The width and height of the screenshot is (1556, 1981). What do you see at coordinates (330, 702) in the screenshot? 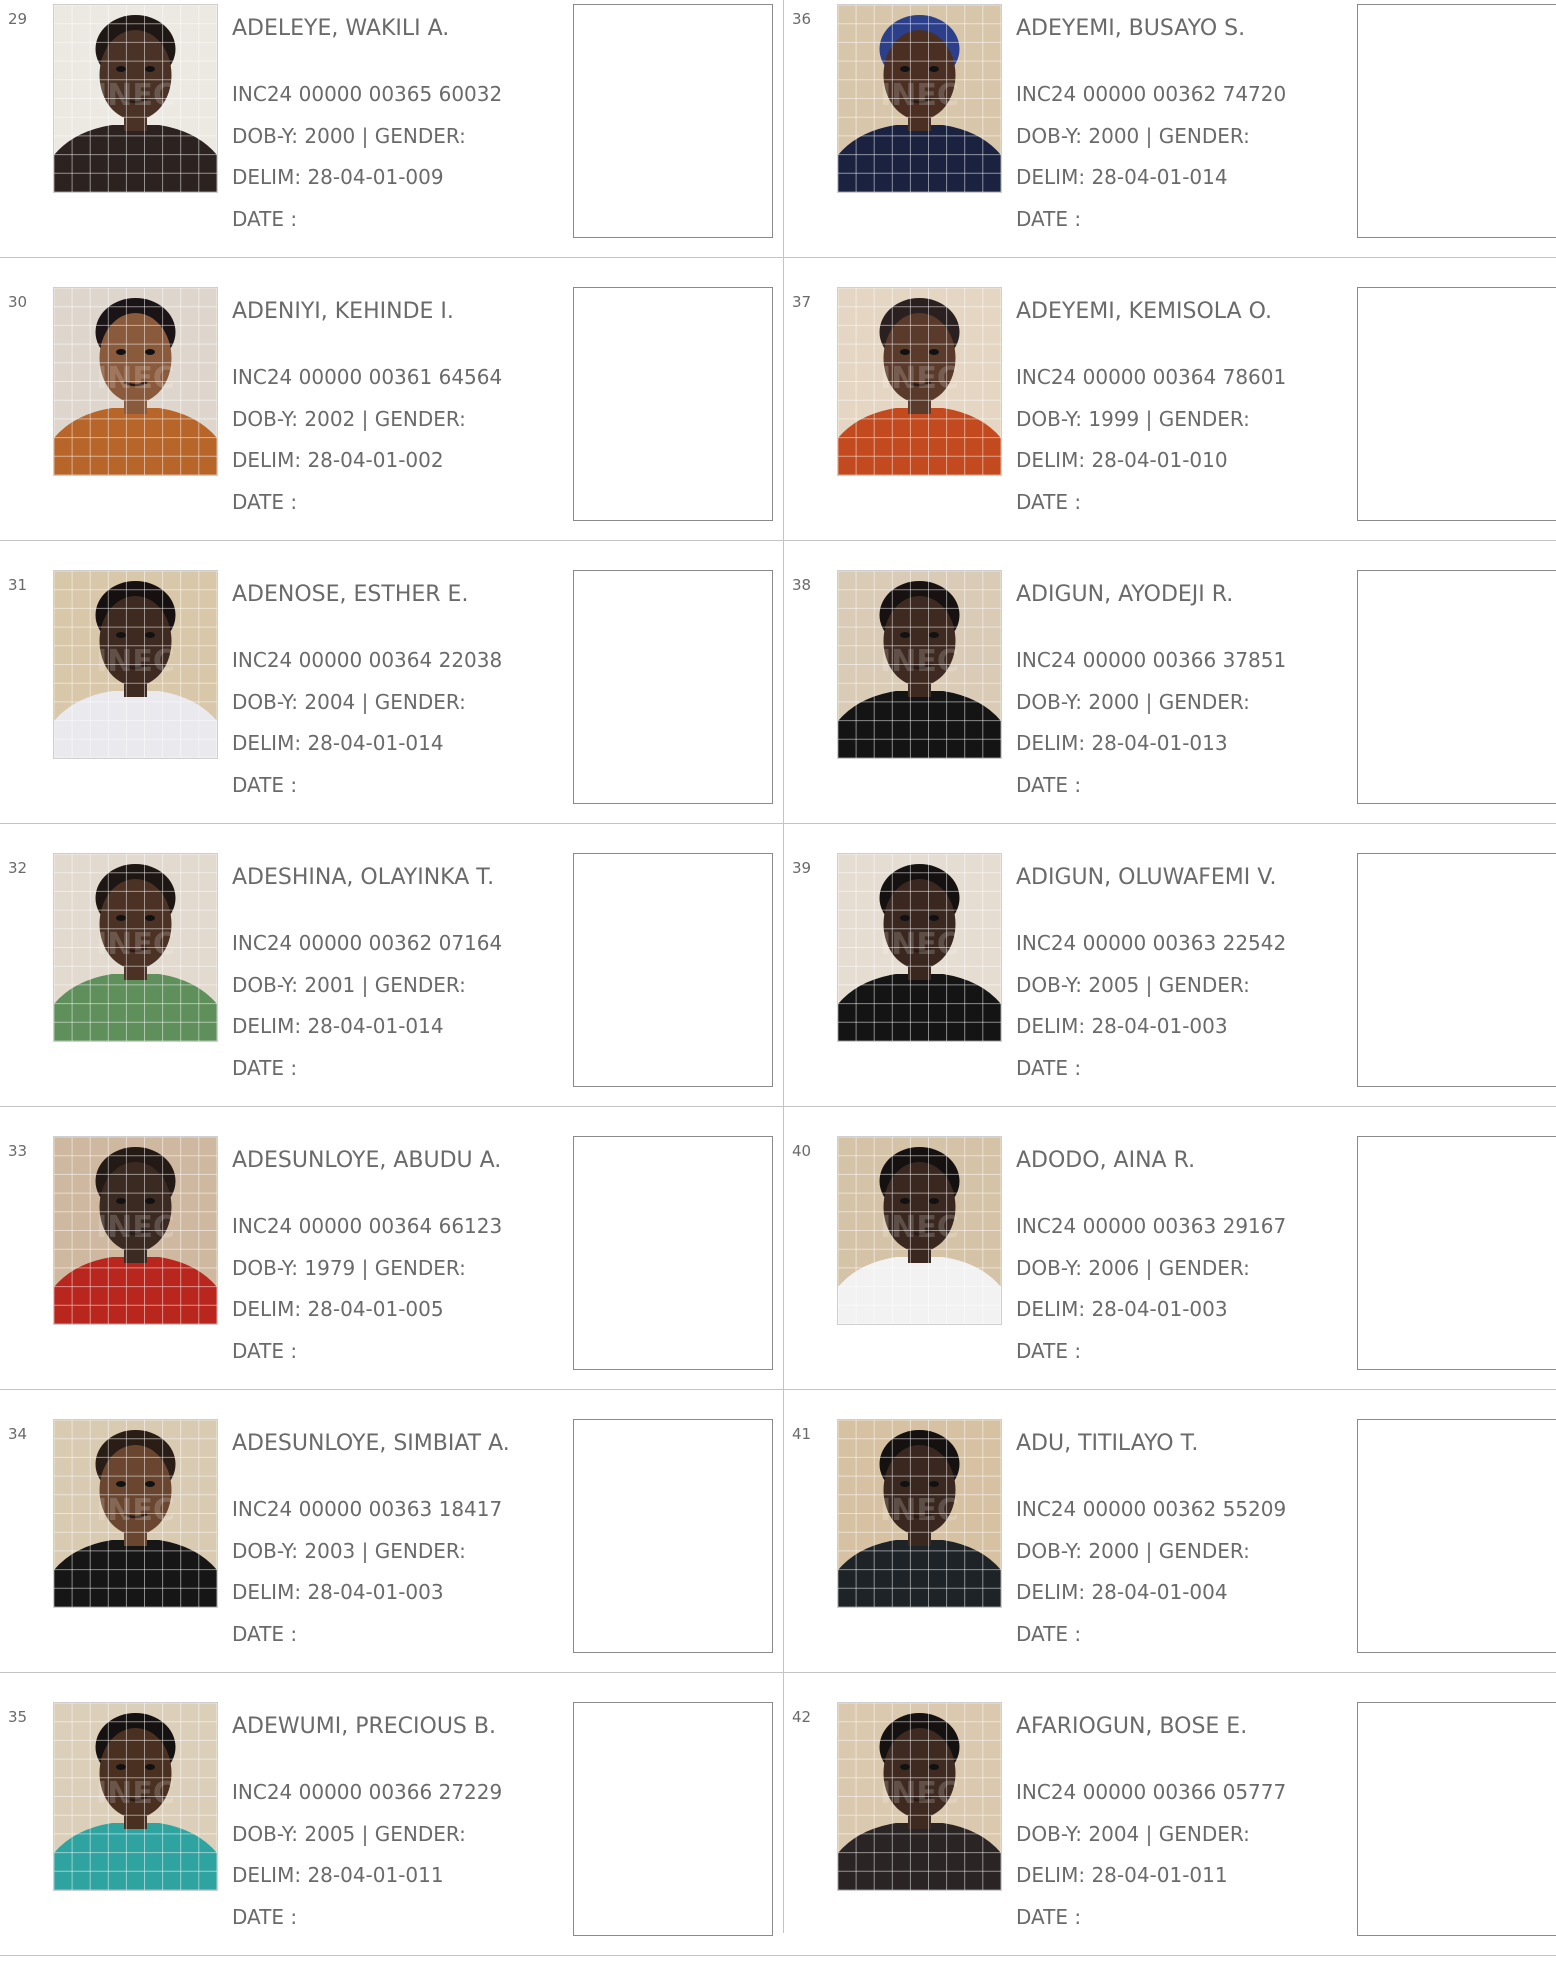
I see `dob-year: 2004` at bounding box center [330, 702].